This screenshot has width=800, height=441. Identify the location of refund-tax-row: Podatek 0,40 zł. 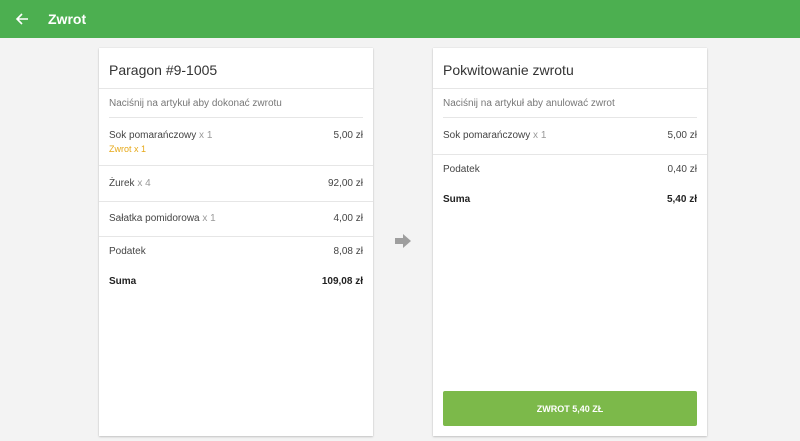
(570, 171).